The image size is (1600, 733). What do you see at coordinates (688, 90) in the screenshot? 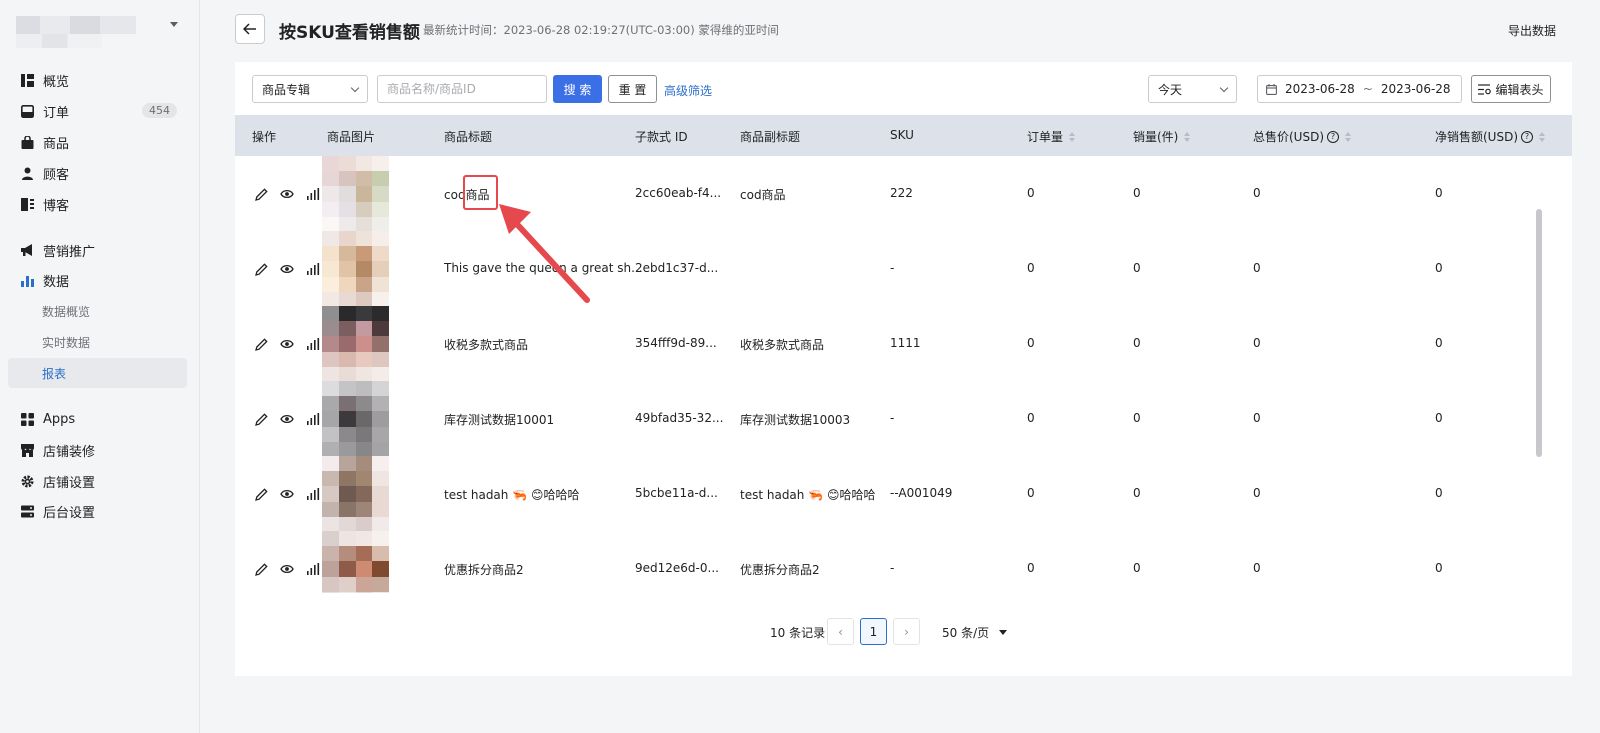
I see `advanced-filter-link: 高级筛选` at bounding box center [688, 90].